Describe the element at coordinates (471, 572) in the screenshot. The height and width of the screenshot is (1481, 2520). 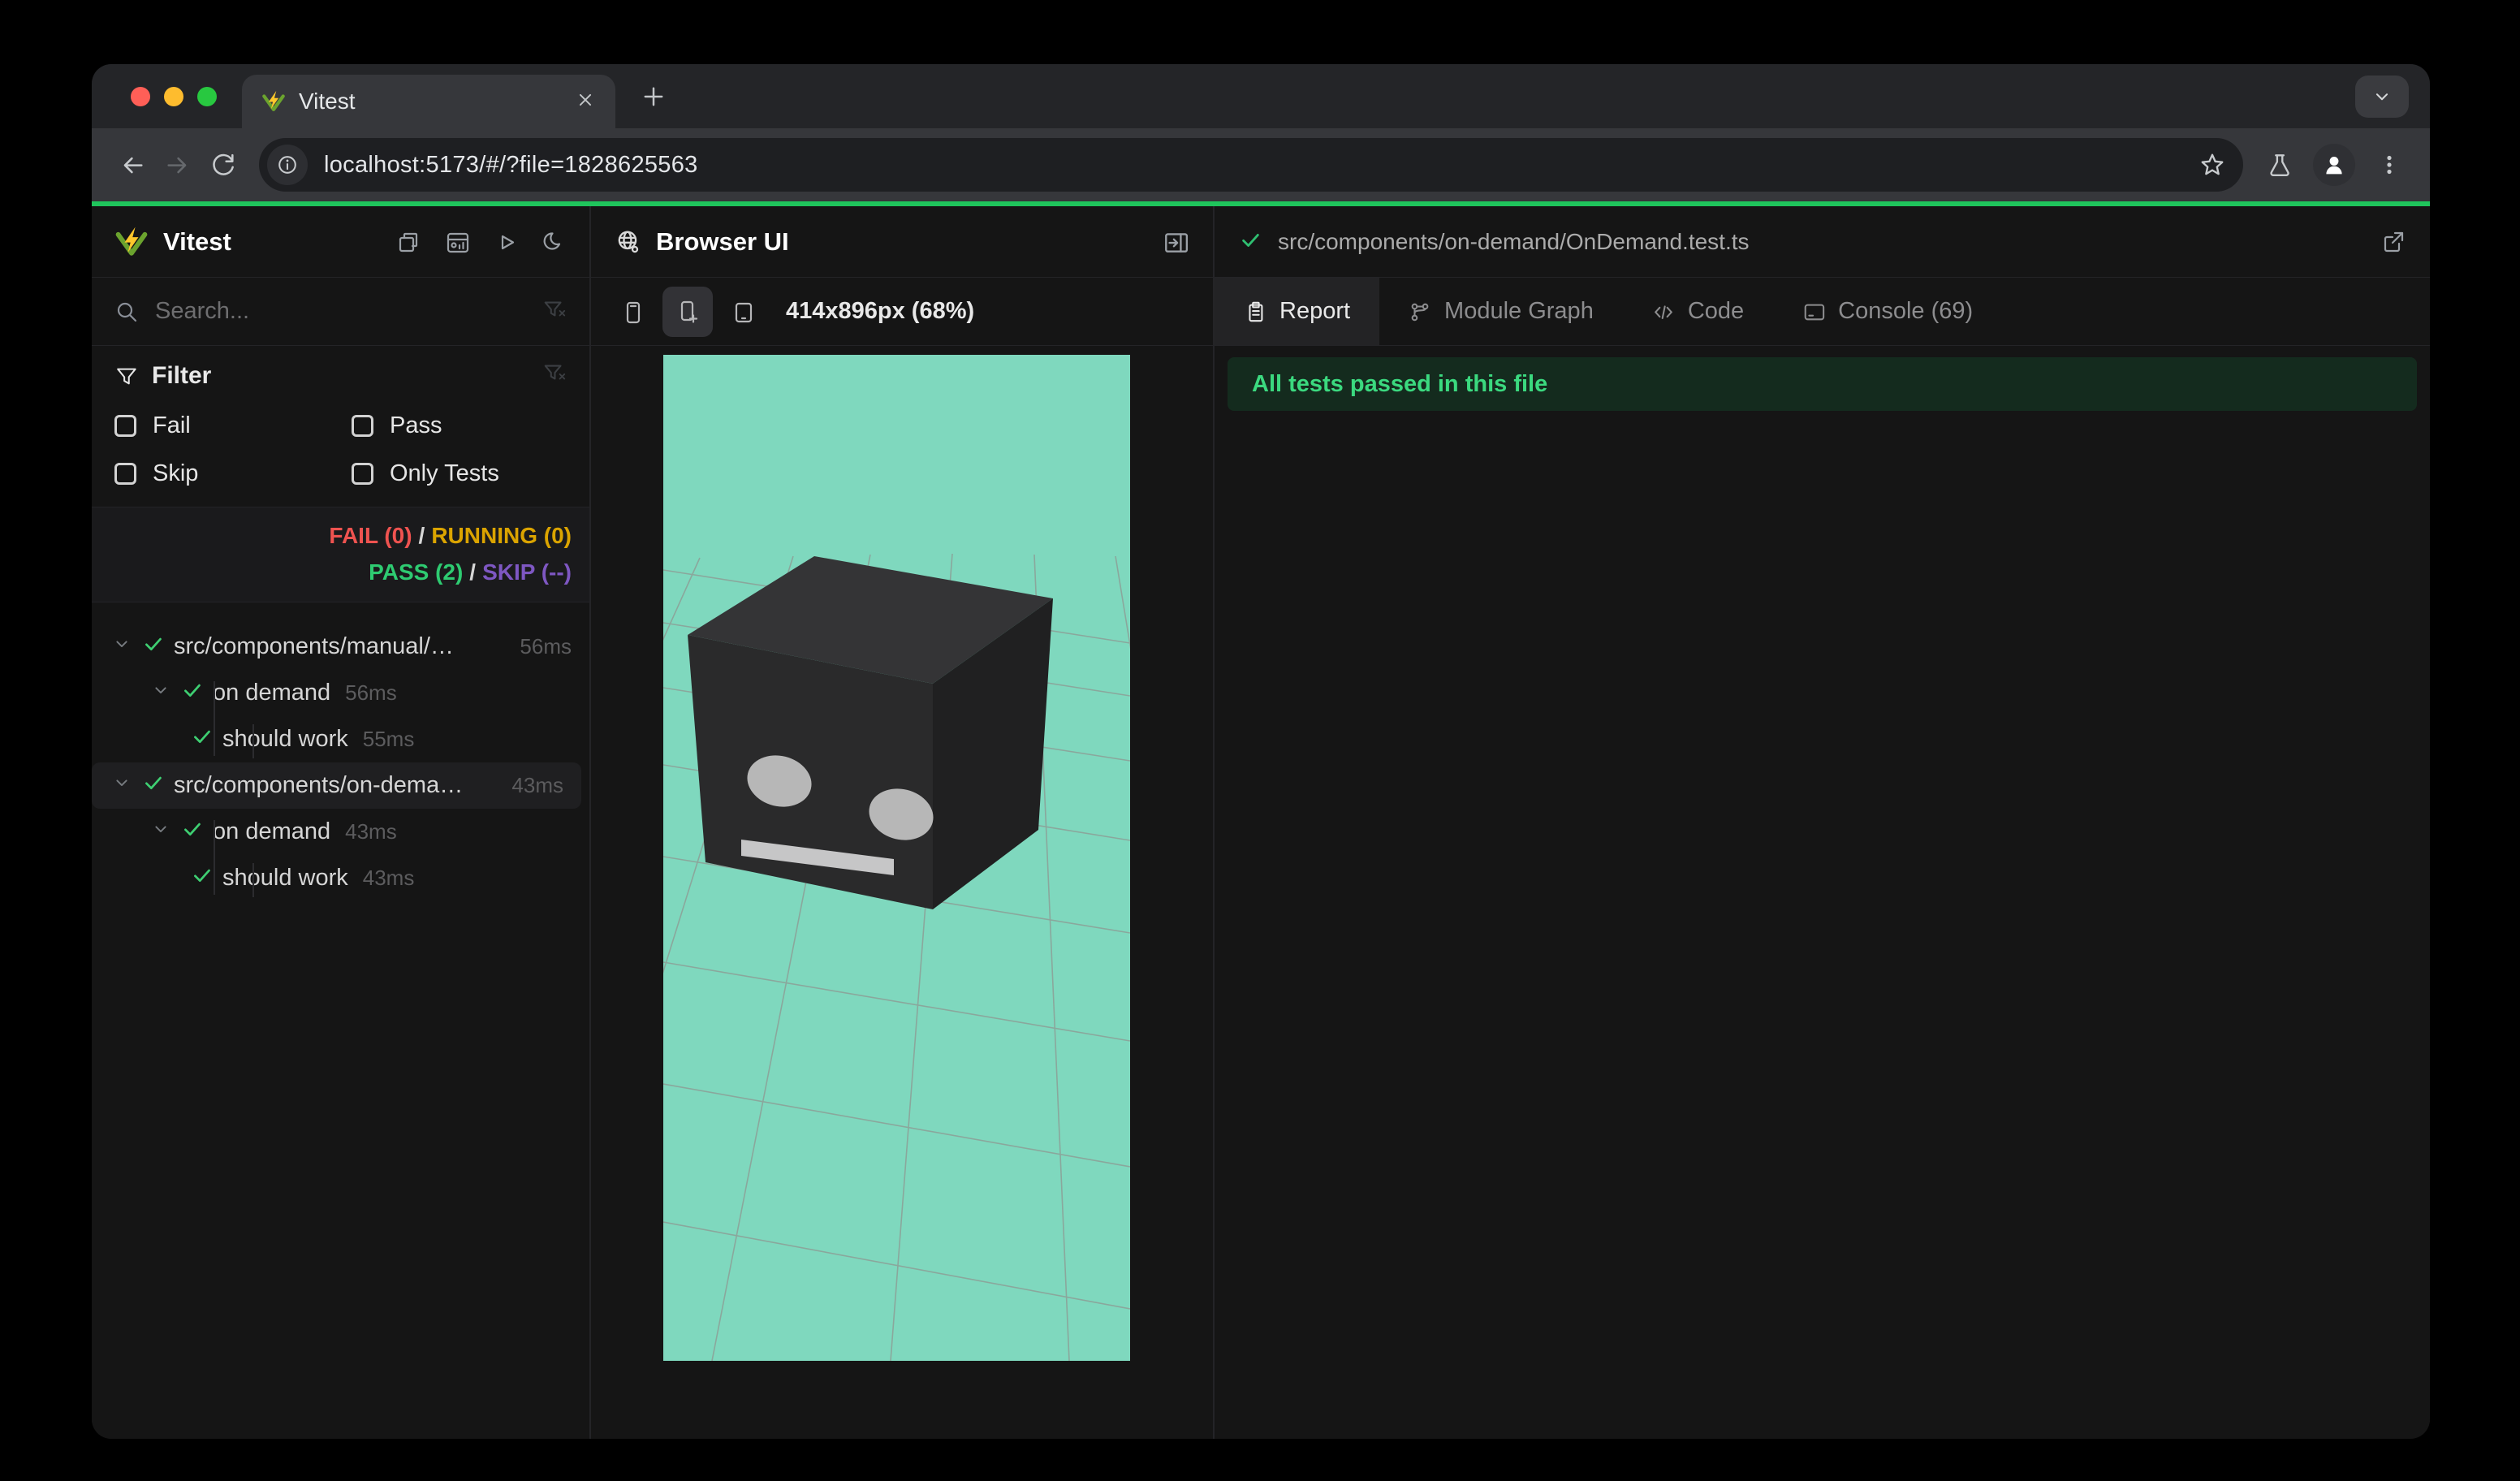
I see `summary-line-2: PASS (2) / SKIP (--)` at that location.